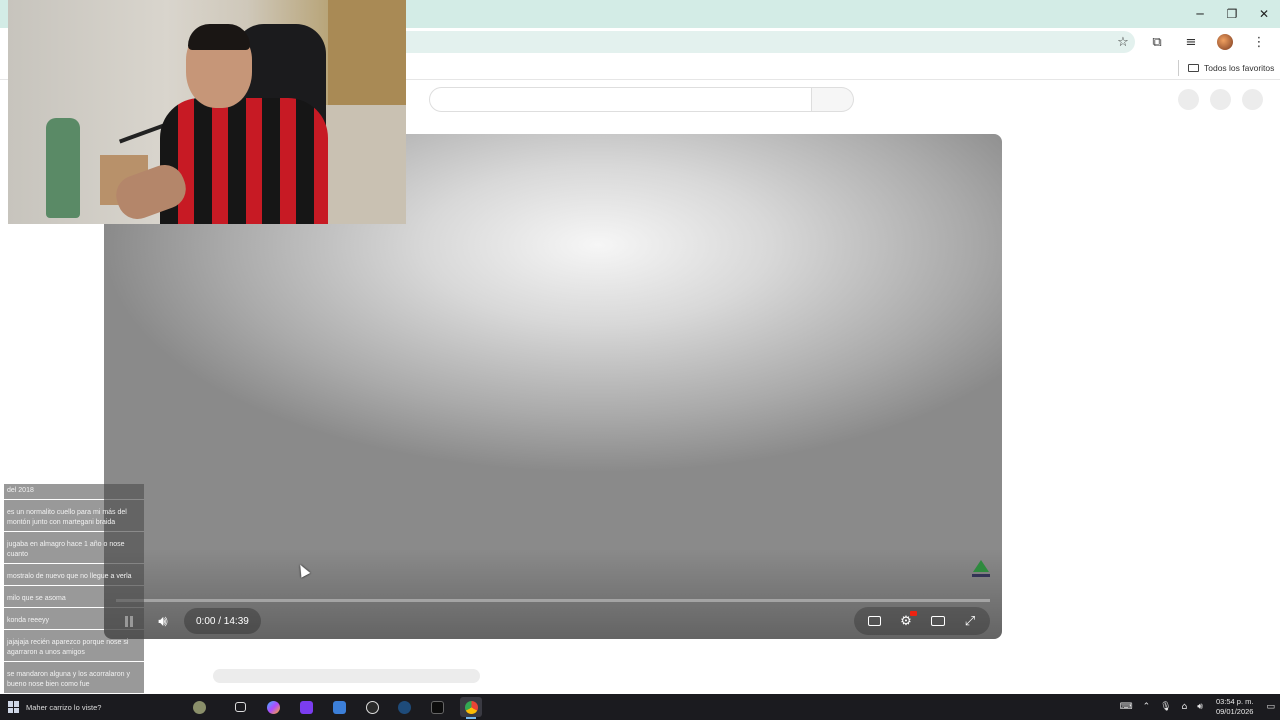 The height and width of the screenshot is (720, 1280). What do you see at coordinates (74, 618) in the screenshot?
I see `chat-message: konda reeeyy` at bounding box center [74, 618].